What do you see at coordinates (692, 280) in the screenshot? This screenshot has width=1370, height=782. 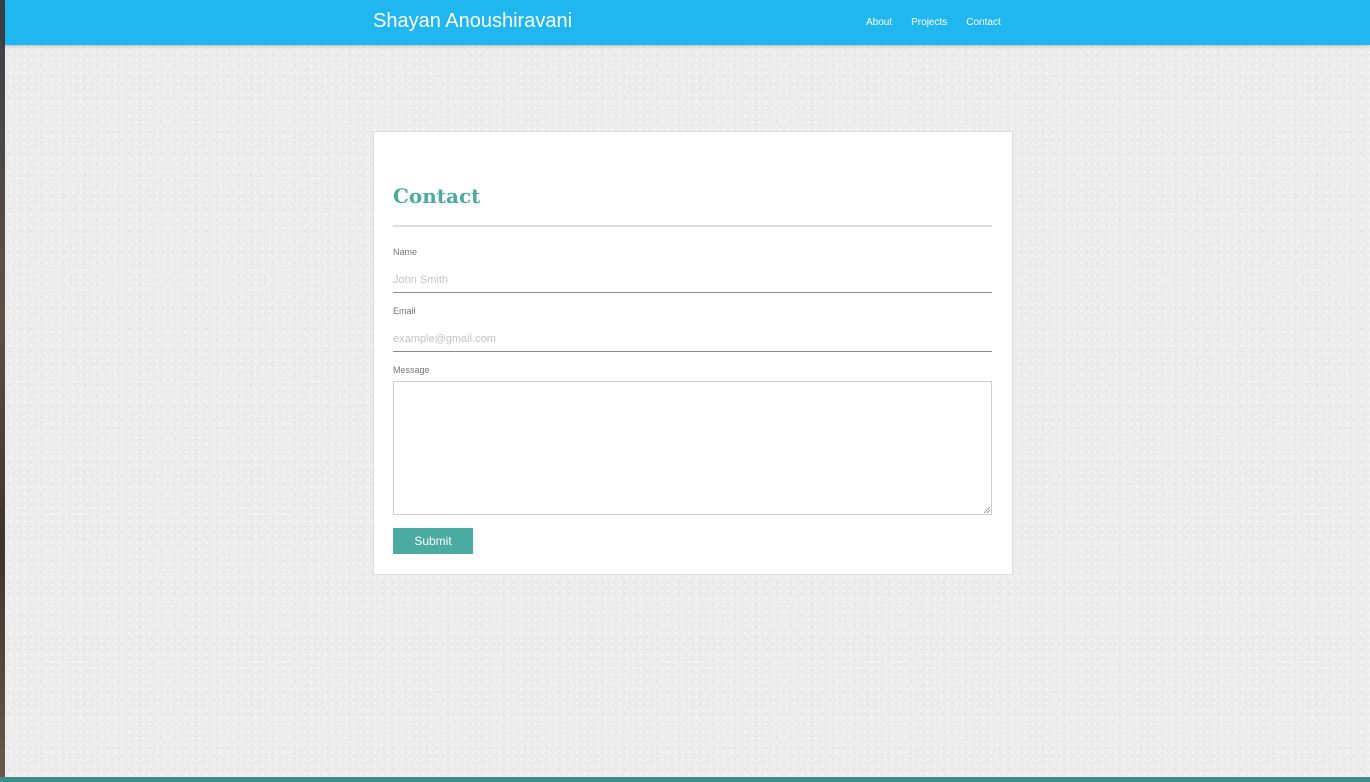 I see `name-input` at bounding box center [692, 280].